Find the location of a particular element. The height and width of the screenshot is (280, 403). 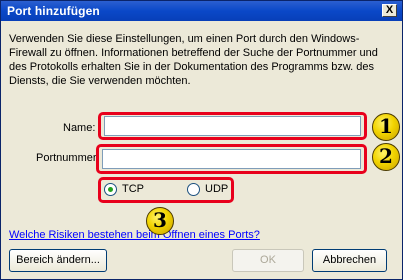

port-input is located at coordinates (231, 159).